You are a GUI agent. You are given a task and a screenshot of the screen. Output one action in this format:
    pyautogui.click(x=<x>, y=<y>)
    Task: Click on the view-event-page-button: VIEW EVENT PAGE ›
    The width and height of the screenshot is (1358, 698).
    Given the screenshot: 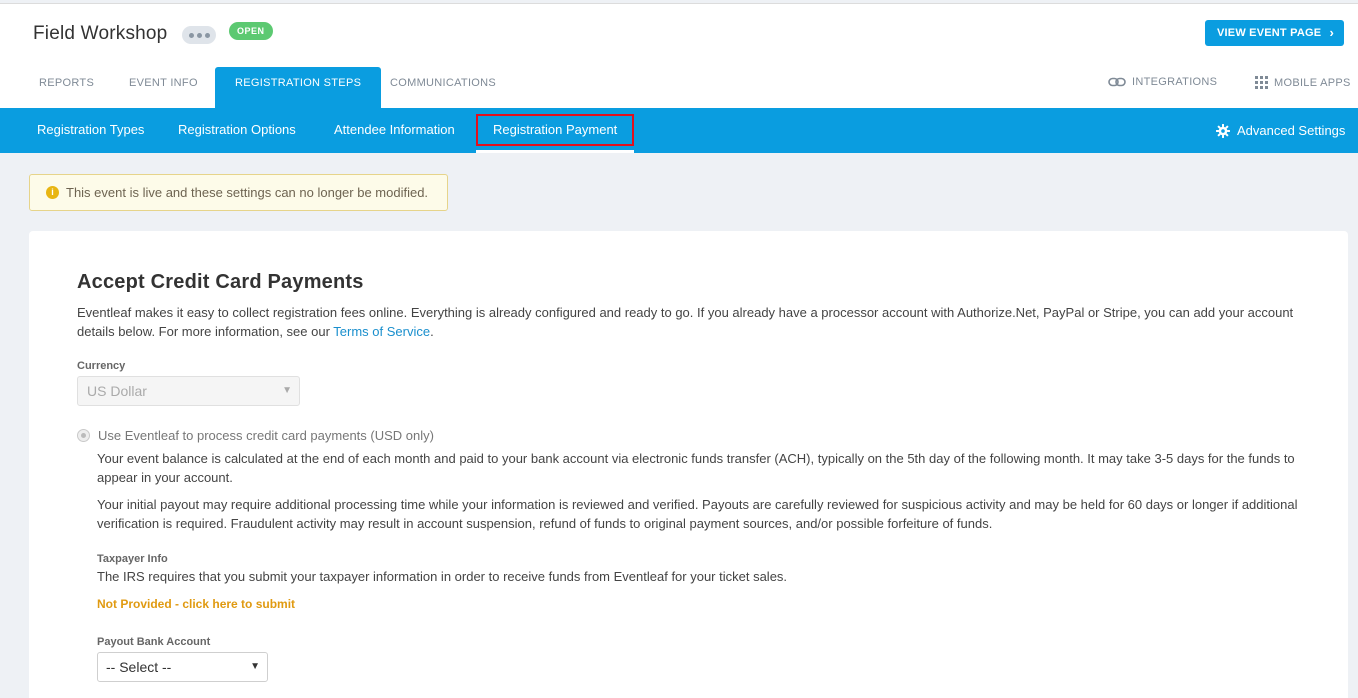 What is the action you would take?
    pyautogui.click(x=1274, y=33)
    